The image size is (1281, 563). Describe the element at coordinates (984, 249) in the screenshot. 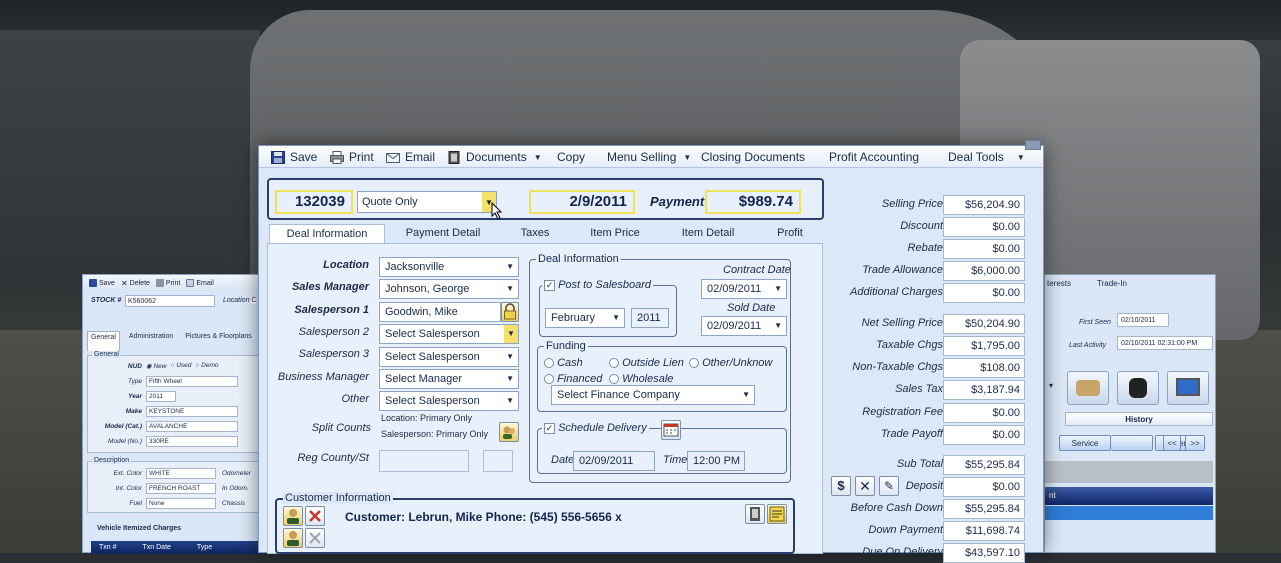

I see `rebate-value: $0.00` at that location.